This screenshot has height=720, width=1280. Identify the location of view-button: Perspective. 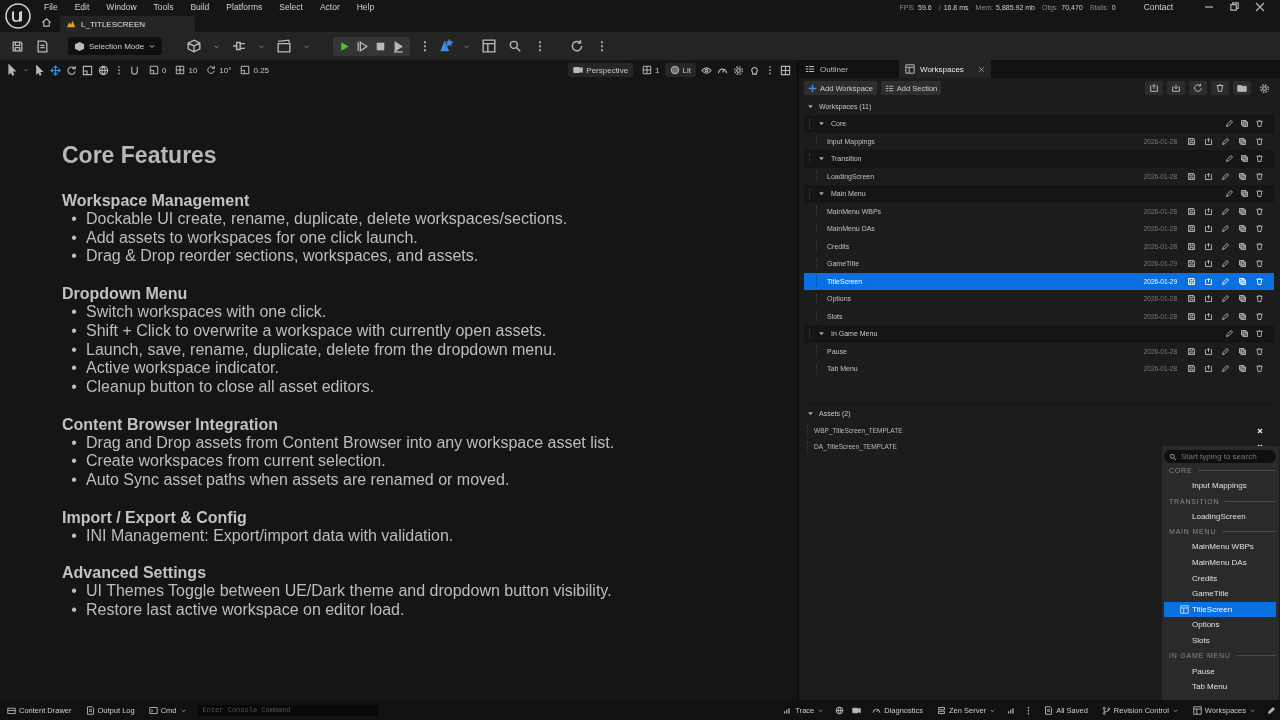
(601, 70).